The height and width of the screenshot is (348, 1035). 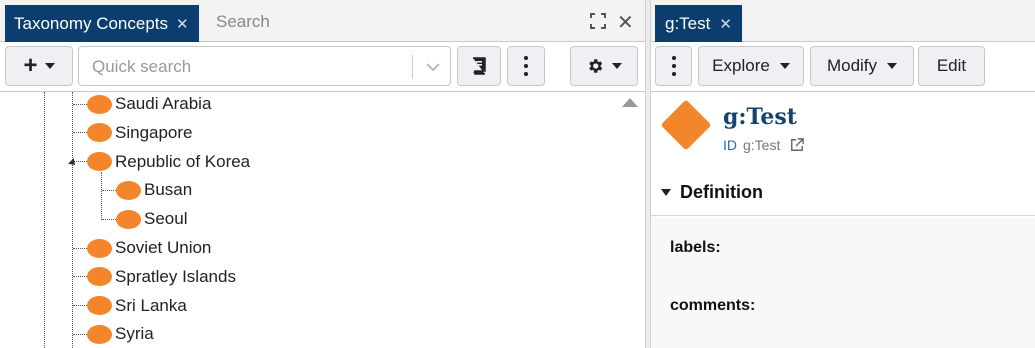 What do you see at coordinates (598, 21) in the screenshot?
I see `expand-icon` at bounding box center [598, 21].